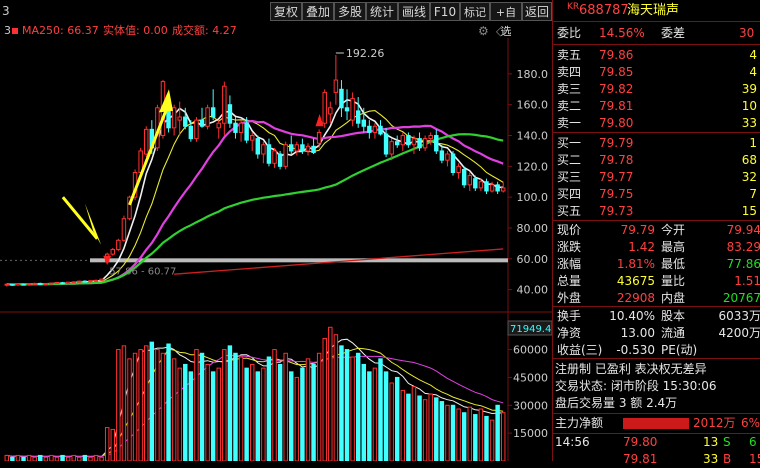 The image size is (760, 468). What do you see at coordinates (691, 459) in the screenshot?
I see `tick-row: 79.81 33 B 15` at bounding box center [691, 459].